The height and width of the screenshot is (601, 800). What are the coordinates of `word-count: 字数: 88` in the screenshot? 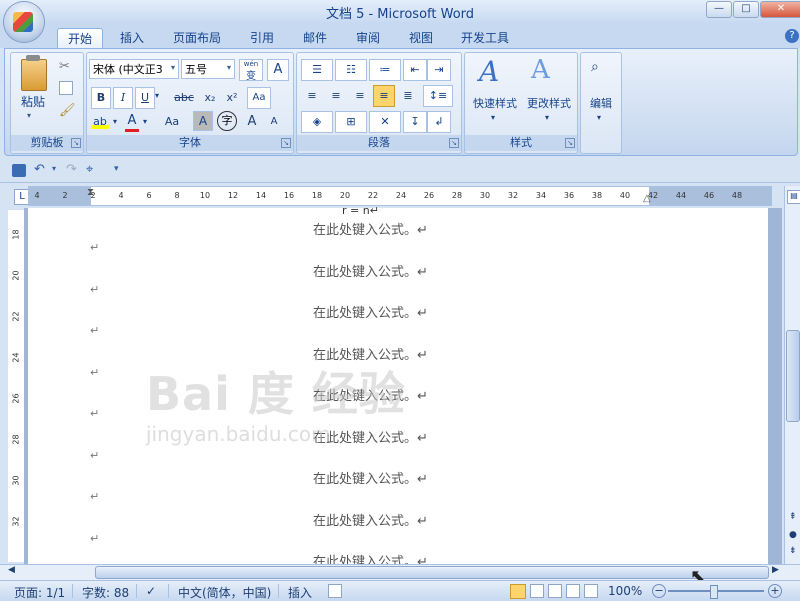 It's located at (105, 592).